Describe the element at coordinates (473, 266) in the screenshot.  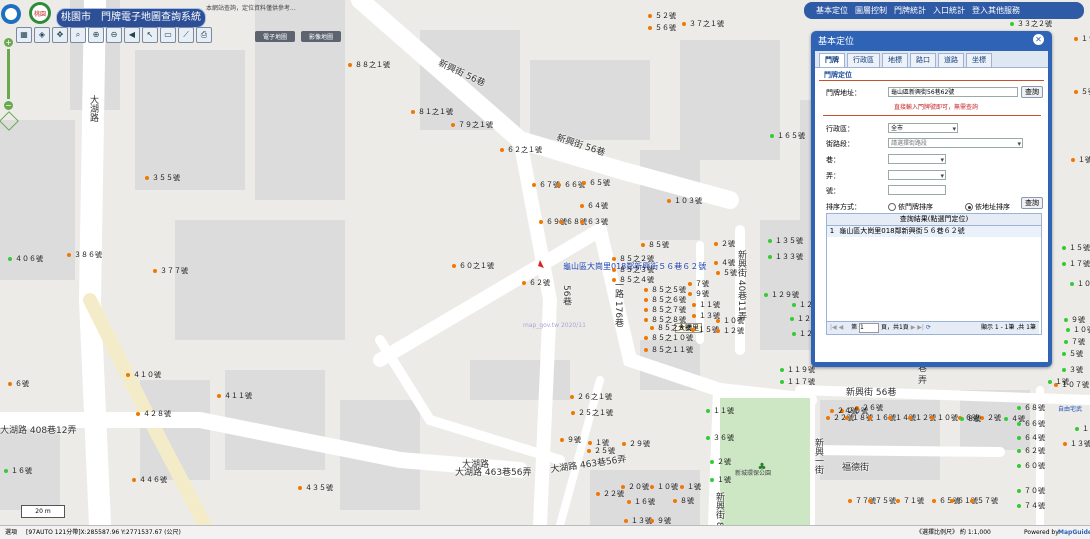
I see `address-point: ６０之１號` at that location.